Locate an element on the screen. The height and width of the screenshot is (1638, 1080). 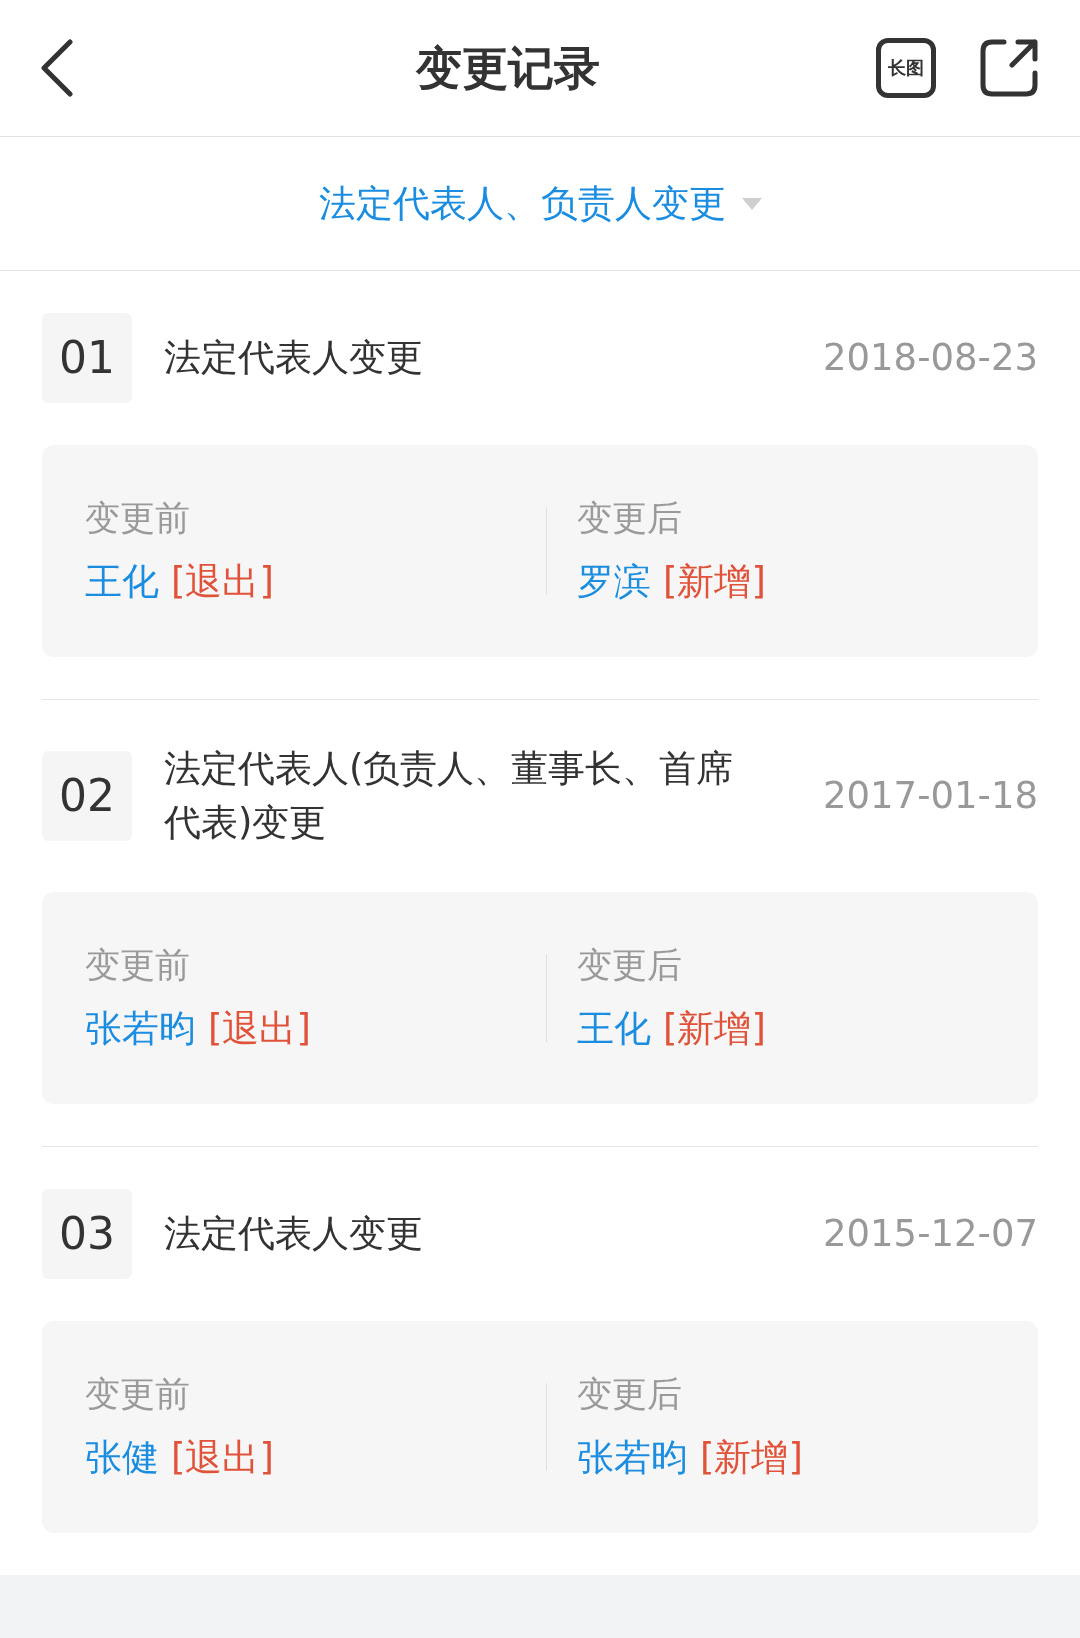
record-number: 03 is located at coordinates (87, 1234).